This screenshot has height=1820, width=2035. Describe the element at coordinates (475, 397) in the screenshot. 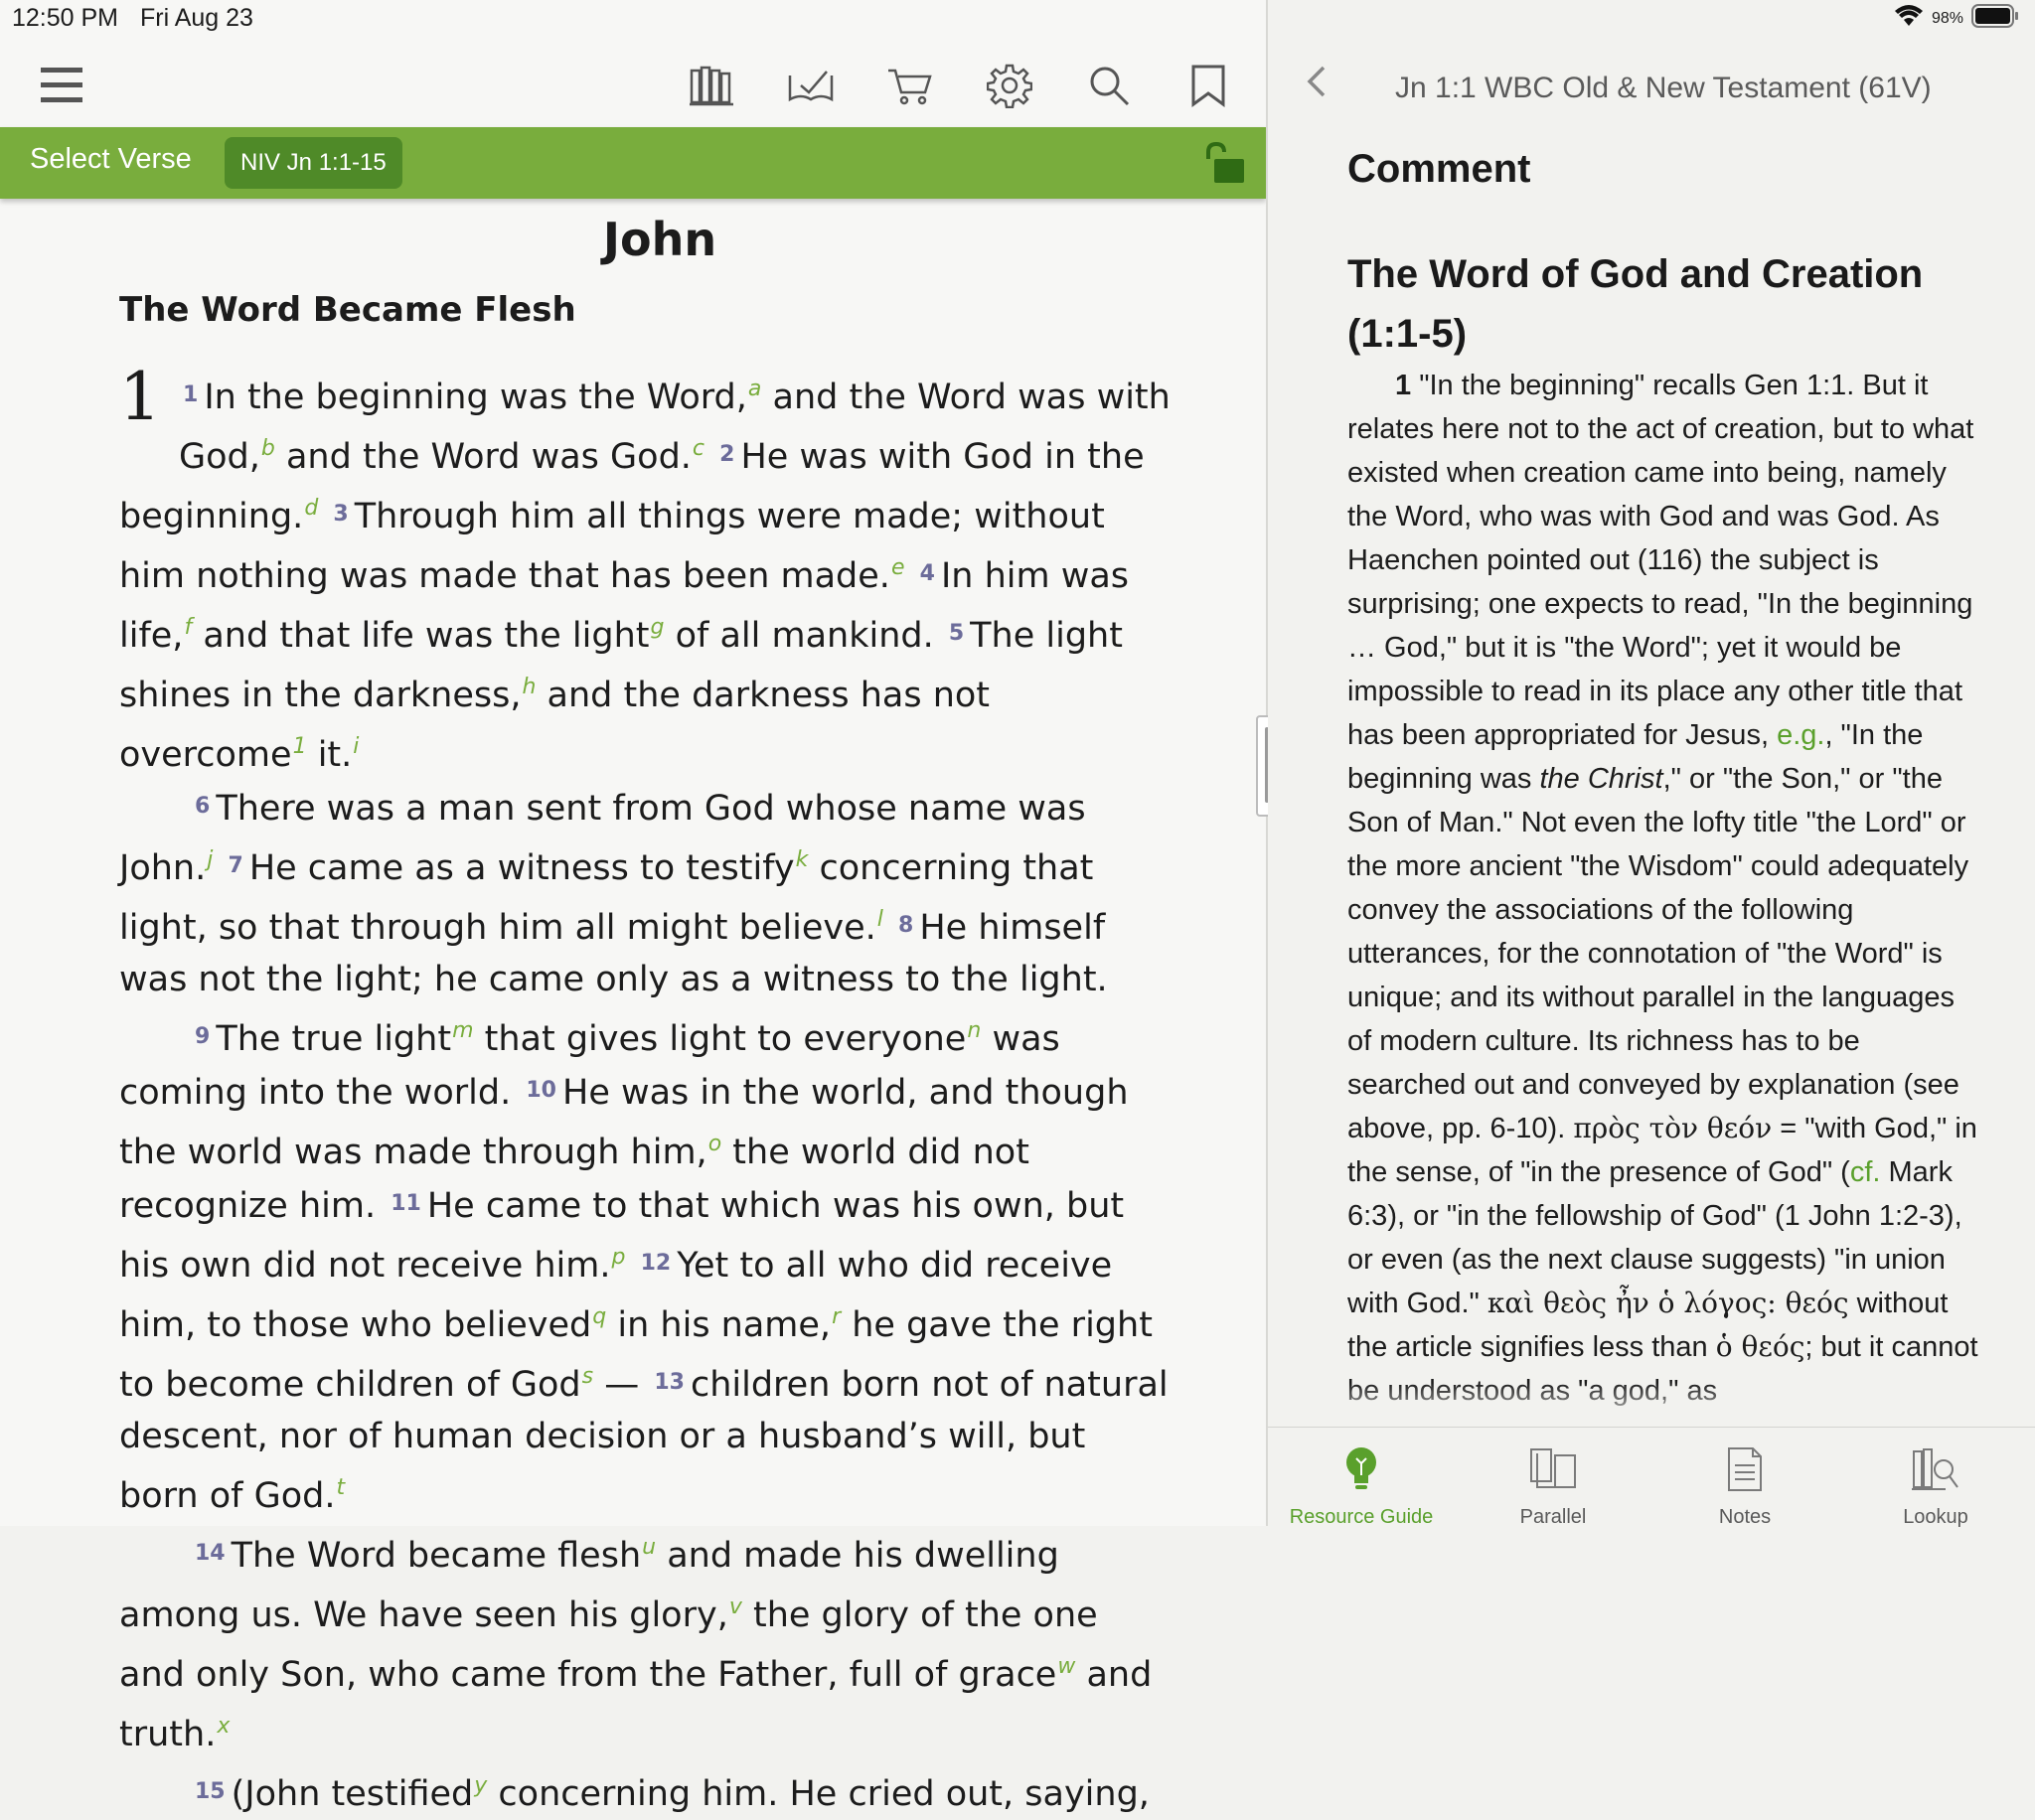

I see `verse-text: In the beginning was the Word,` at that location.